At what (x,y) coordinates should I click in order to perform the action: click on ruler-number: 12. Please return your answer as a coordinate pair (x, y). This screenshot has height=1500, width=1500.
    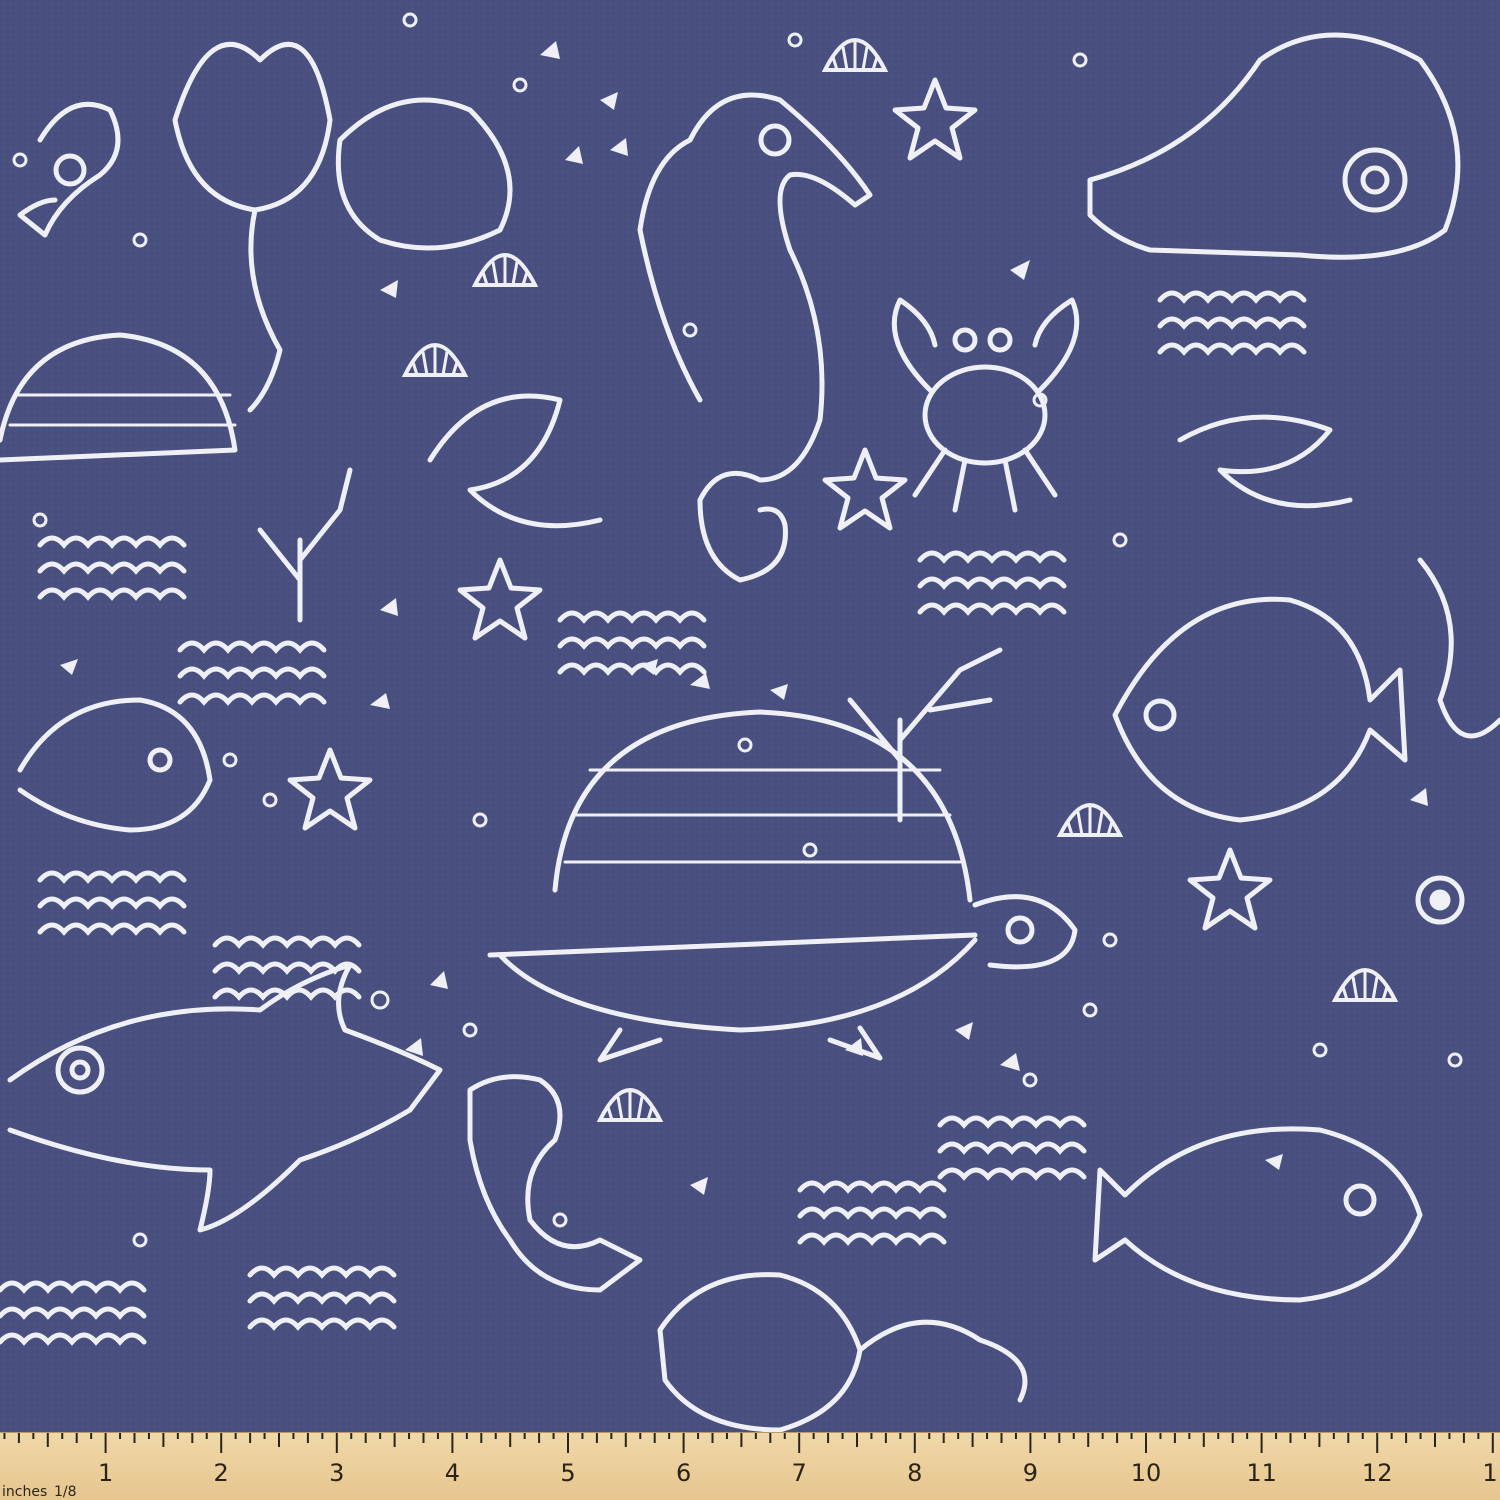
    Looking at the image, I should click on (1377, 1473).